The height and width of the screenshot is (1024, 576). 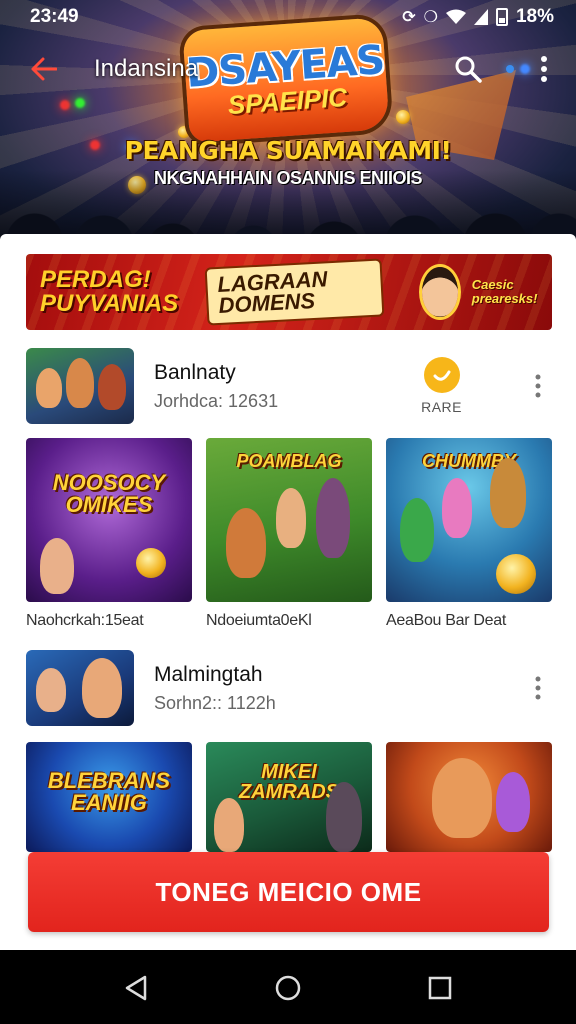 What do you see at coordinates (109, 493) in the screenshot?
I see `card-art-text: NOOSOCY OMIKES` at bounding box center [109, 493].